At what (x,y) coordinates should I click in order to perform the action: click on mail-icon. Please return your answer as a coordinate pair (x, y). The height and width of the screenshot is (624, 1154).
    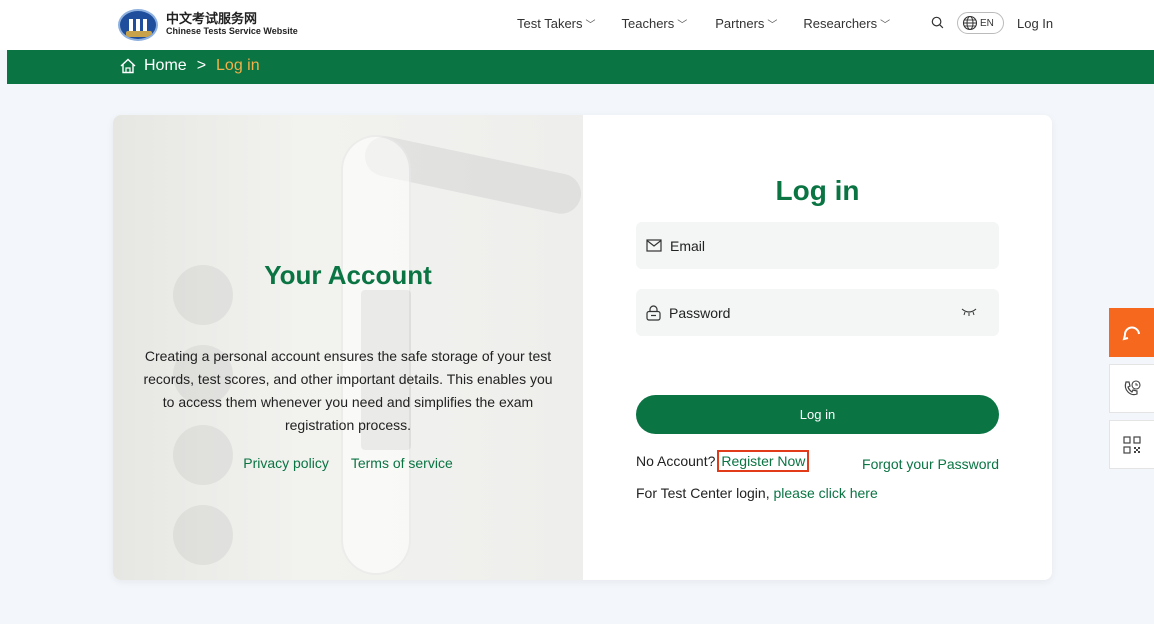
    Looking at the image, I should click on (654, 245).